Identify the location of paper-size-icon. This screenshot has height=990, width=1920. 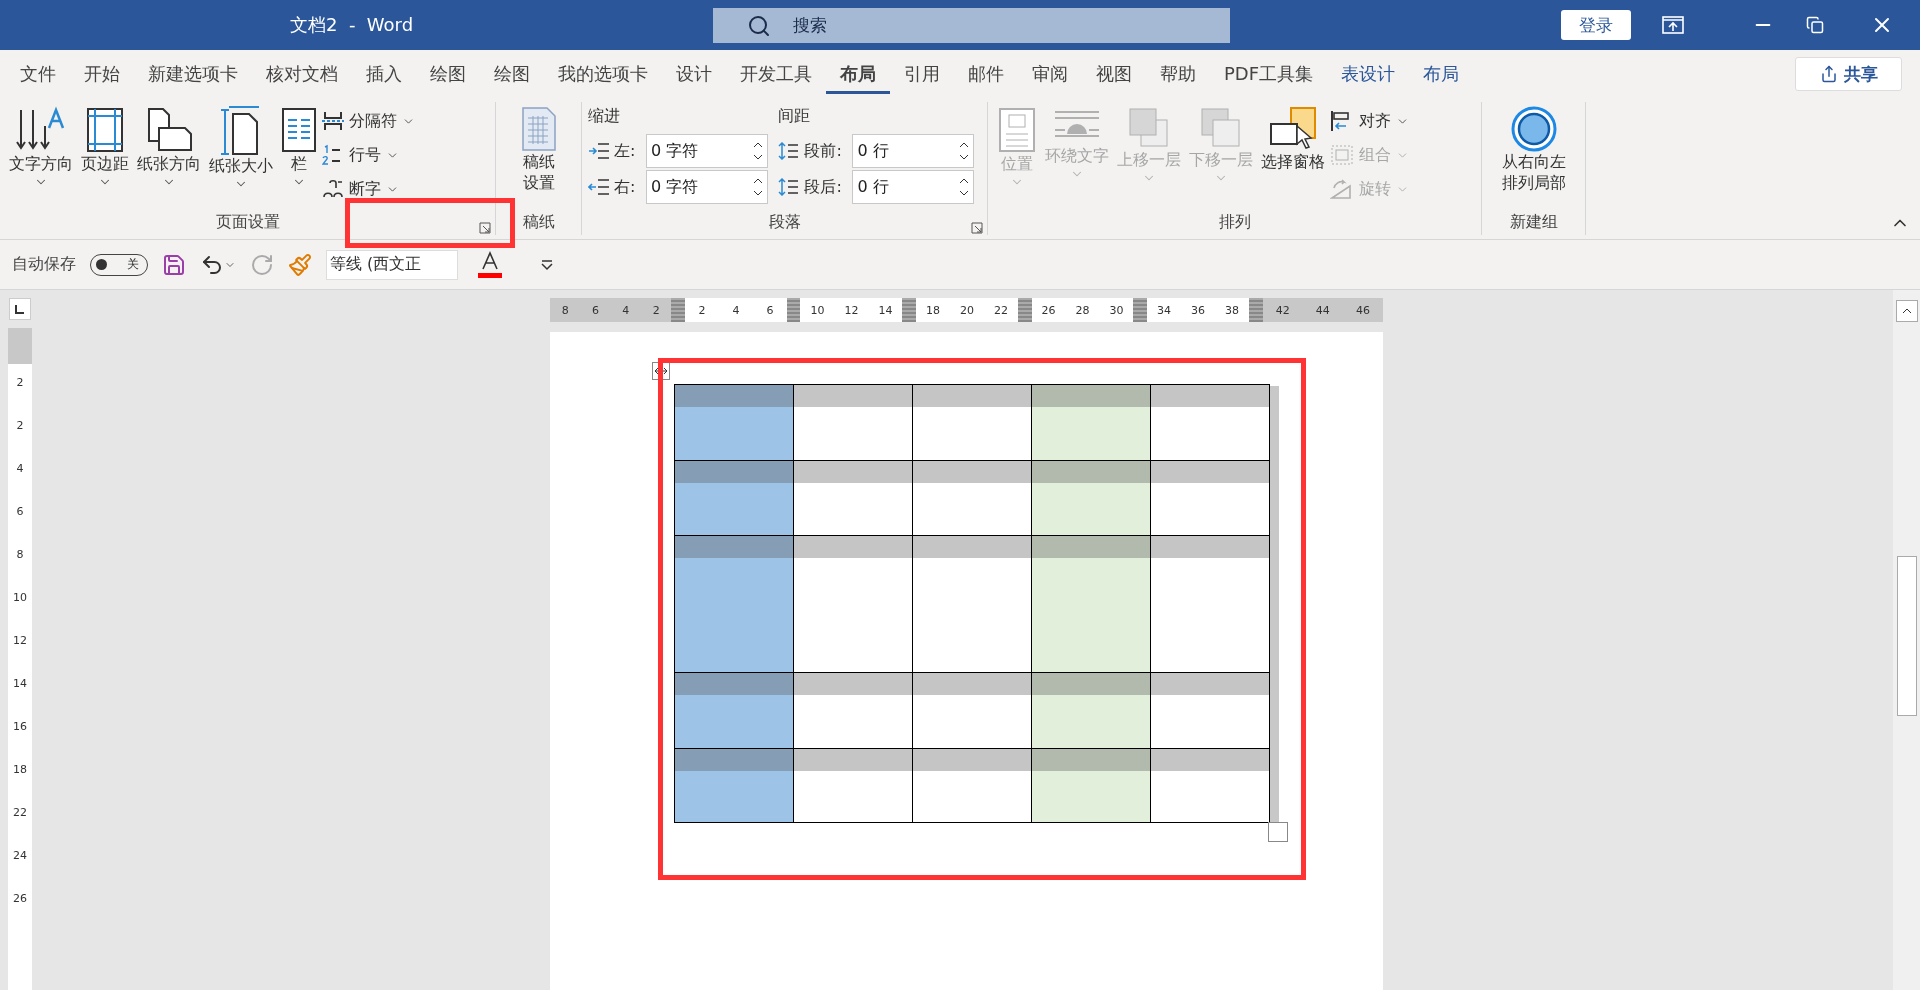
(241, 131).